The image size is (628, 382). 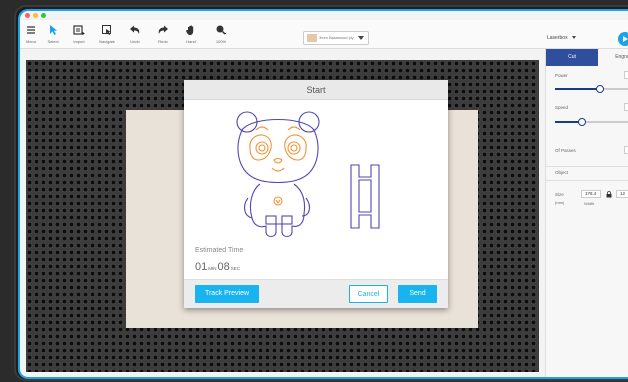 I want to click on redo-button: Redo, so click(x=163, y=34).